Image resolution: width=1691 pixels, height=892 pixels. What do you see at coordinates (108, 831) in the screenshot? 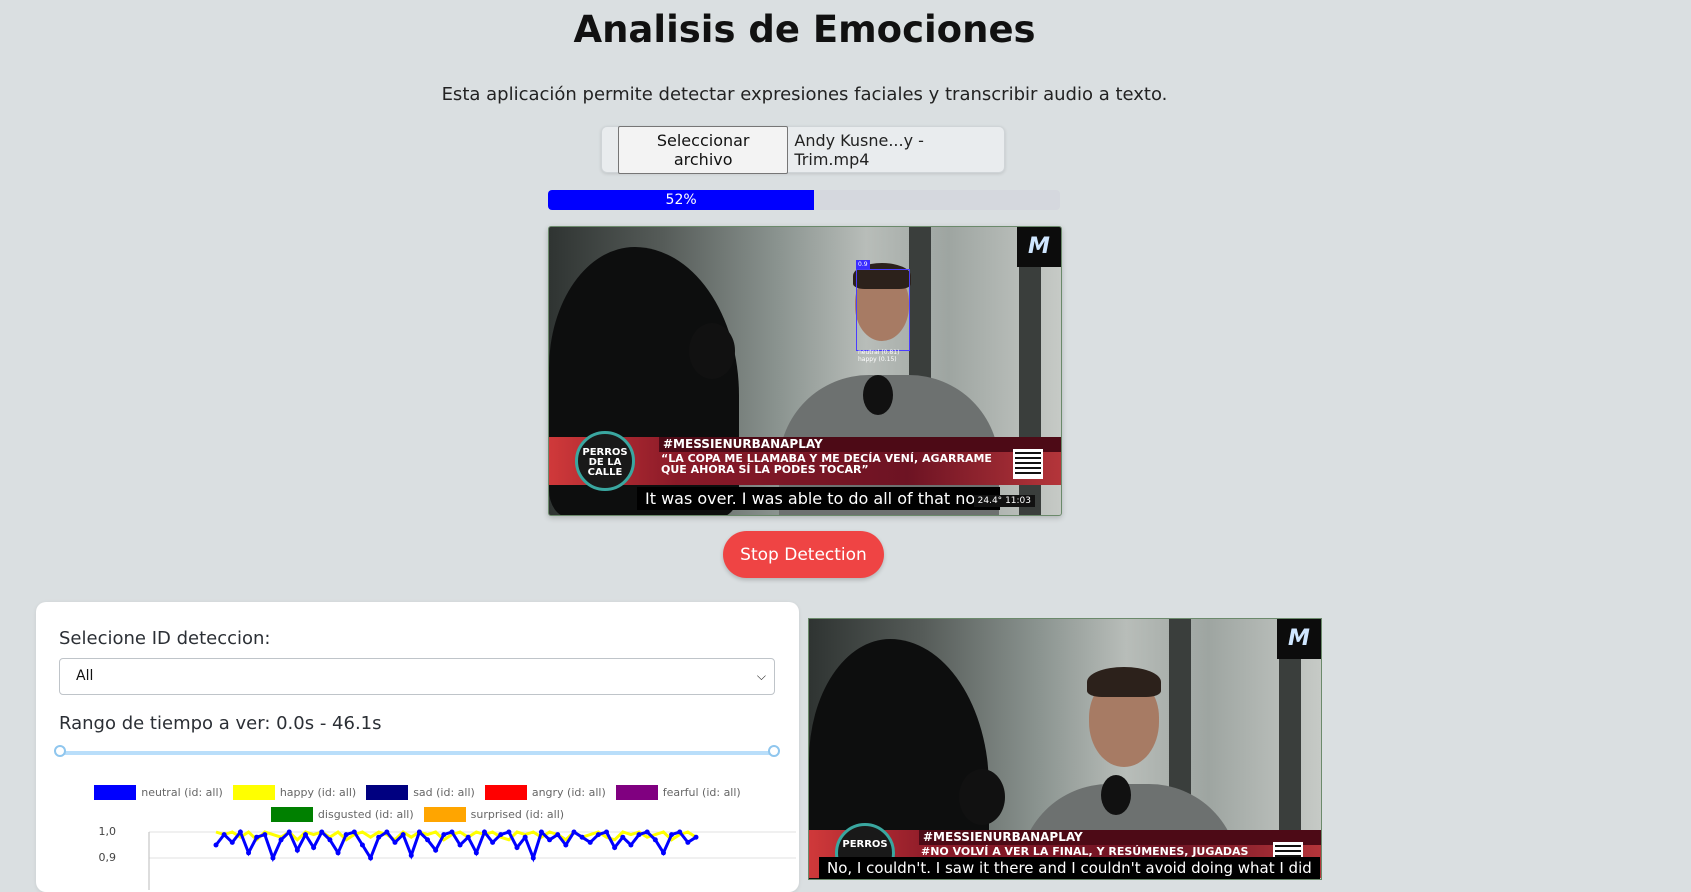
I see `y-tick-label: 1,0` at bounding box center [108, 831].